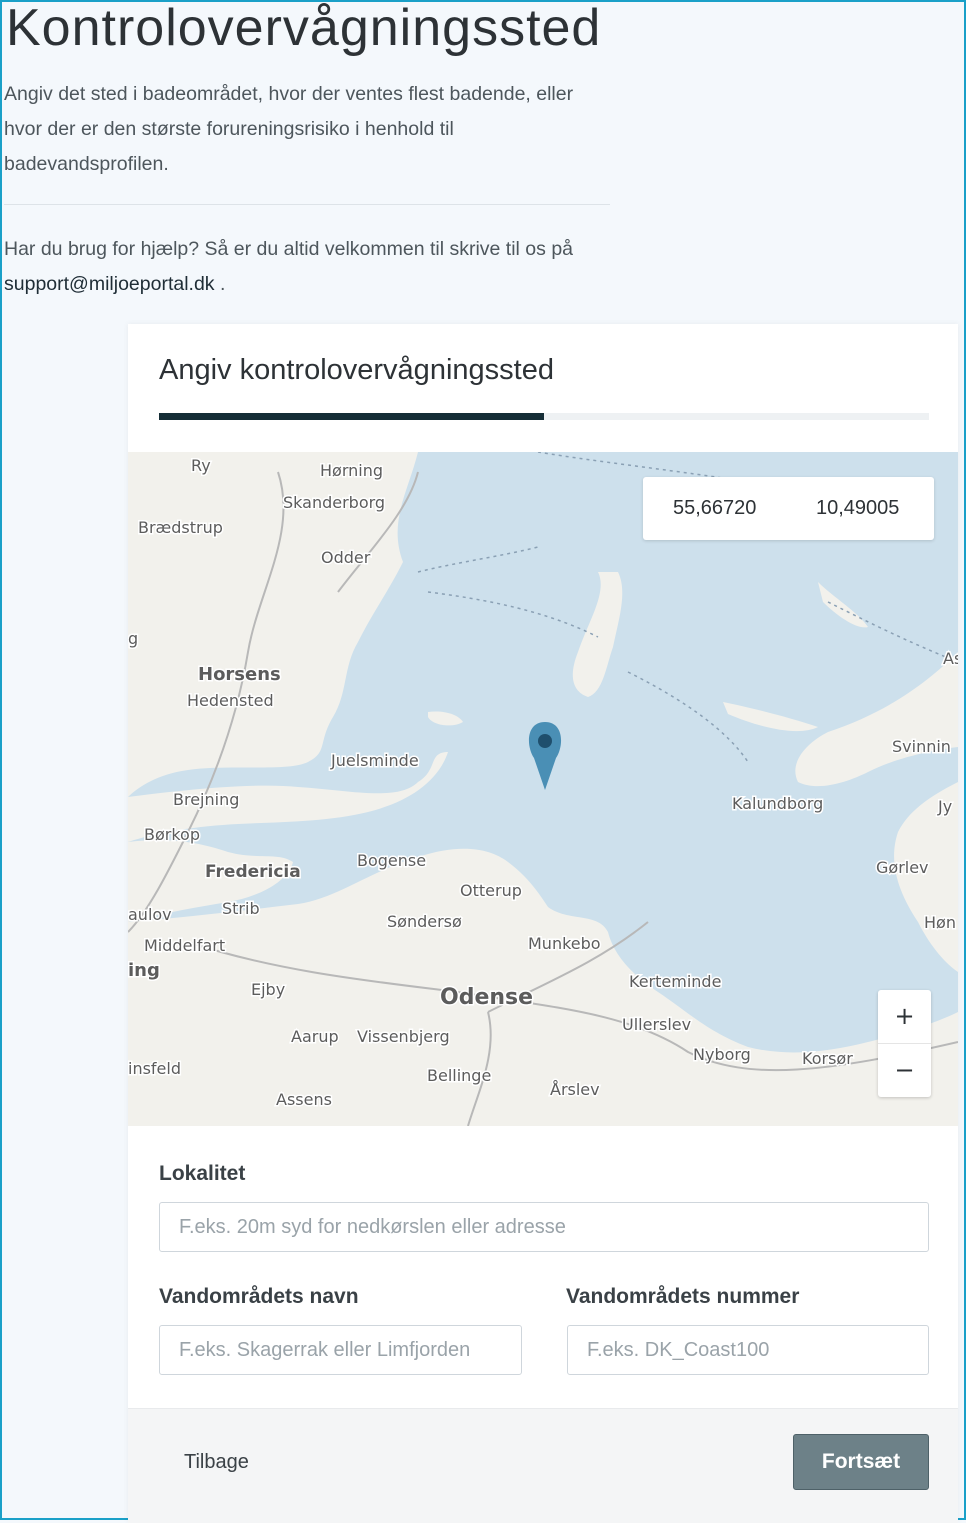 The image size is (966, 1523). What do you see at coordinates (403, 1036) in the screenshot?
I see `map-label-vissenbjerg: Vissenbjerg` at bounding box center [403, 1036].